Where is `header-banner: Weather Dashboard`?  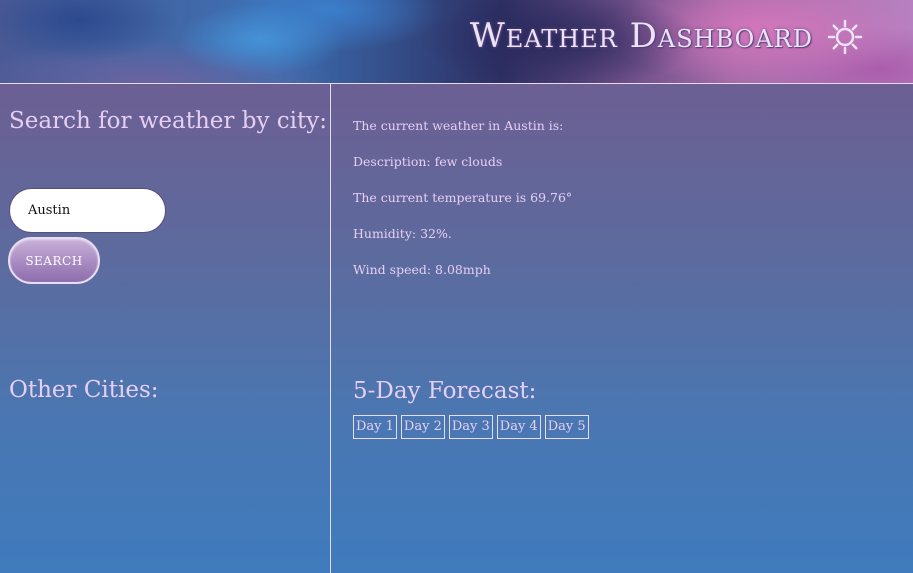 header-banner: Weather Dashboard is located at coordinates (456, 42).